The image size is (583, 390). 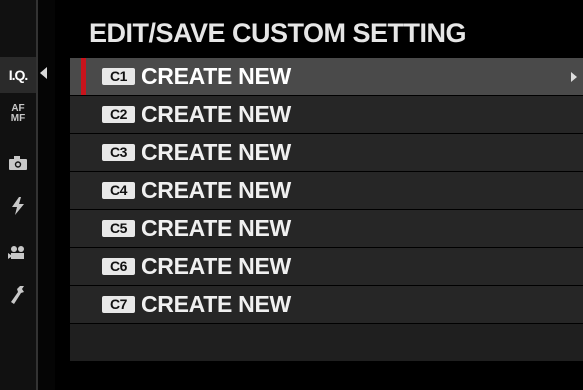 What do you see at coordinates (326, 304) in the screenshot?
I see `menu-item-c7: C7 CREATE NEW` at bounding box center [326, 304].